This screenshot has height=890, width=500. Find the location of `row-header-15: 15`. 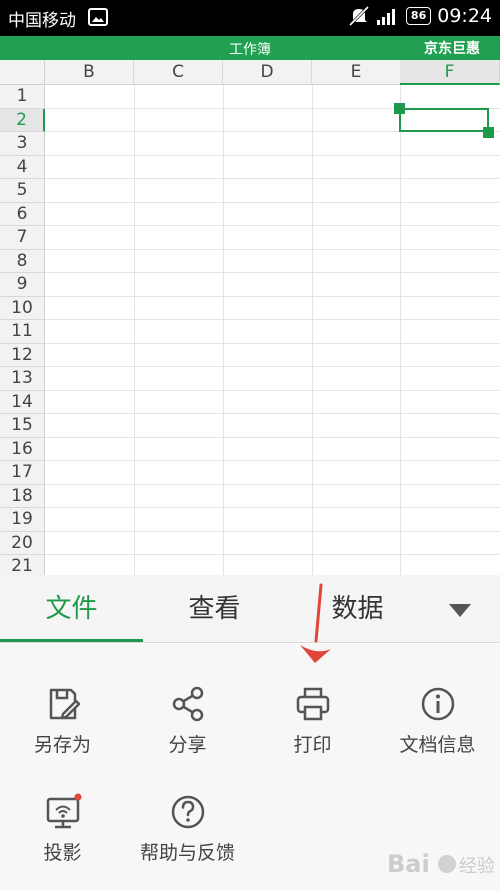

row-header-15: 15 is located at coordinates (22, 426).